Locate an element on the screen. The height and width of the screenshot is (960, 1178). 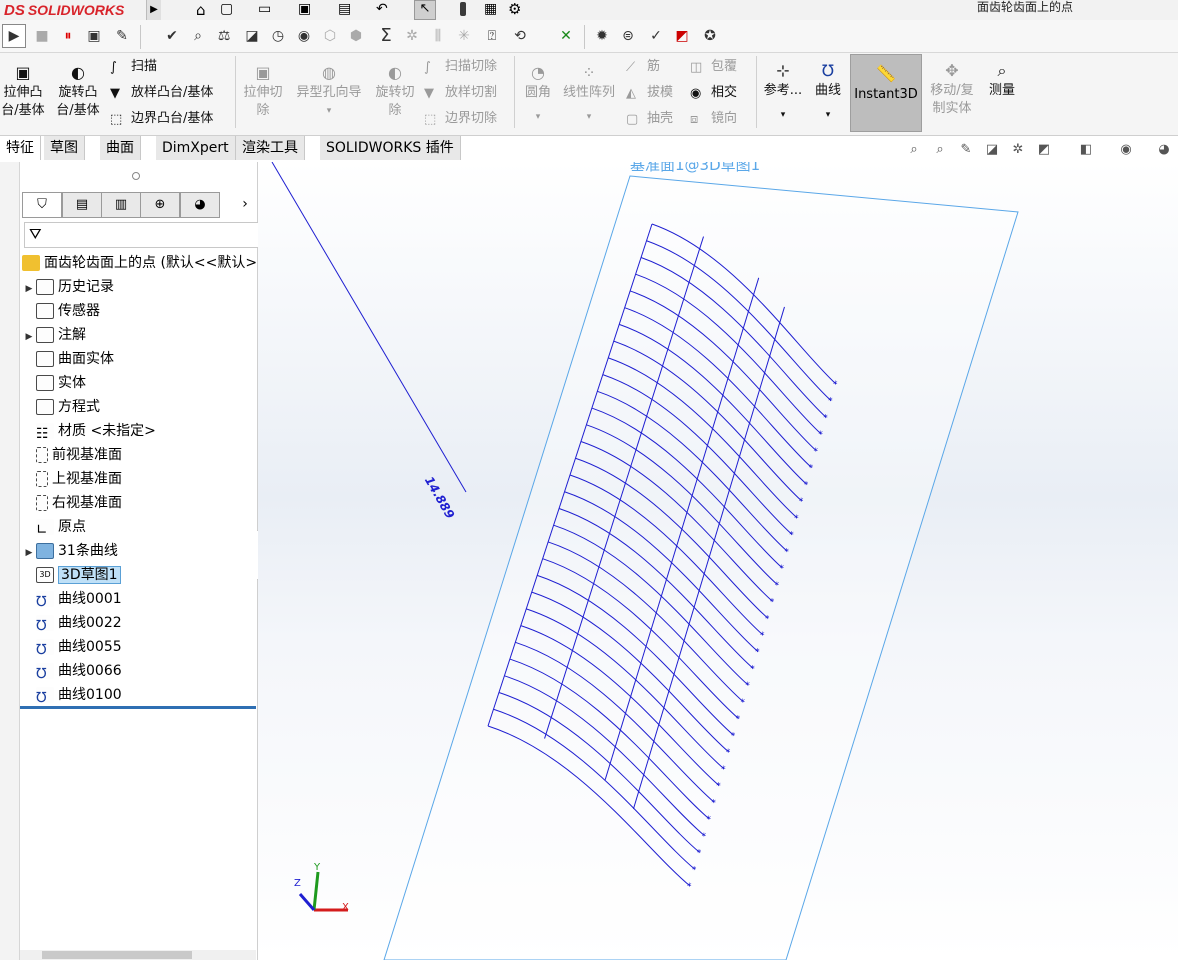
wrap-button: ◫ 包覆 is located at coordinates (713, 67).